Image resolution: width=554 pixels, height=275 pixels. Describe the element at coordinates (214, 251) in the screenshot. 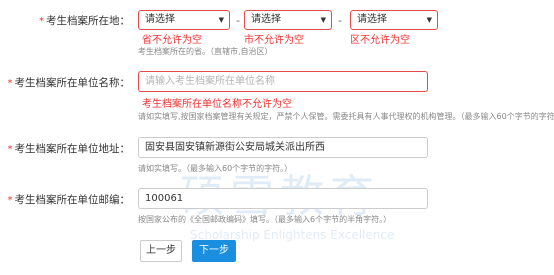

I see `next-step-button: 下一步` at that location.